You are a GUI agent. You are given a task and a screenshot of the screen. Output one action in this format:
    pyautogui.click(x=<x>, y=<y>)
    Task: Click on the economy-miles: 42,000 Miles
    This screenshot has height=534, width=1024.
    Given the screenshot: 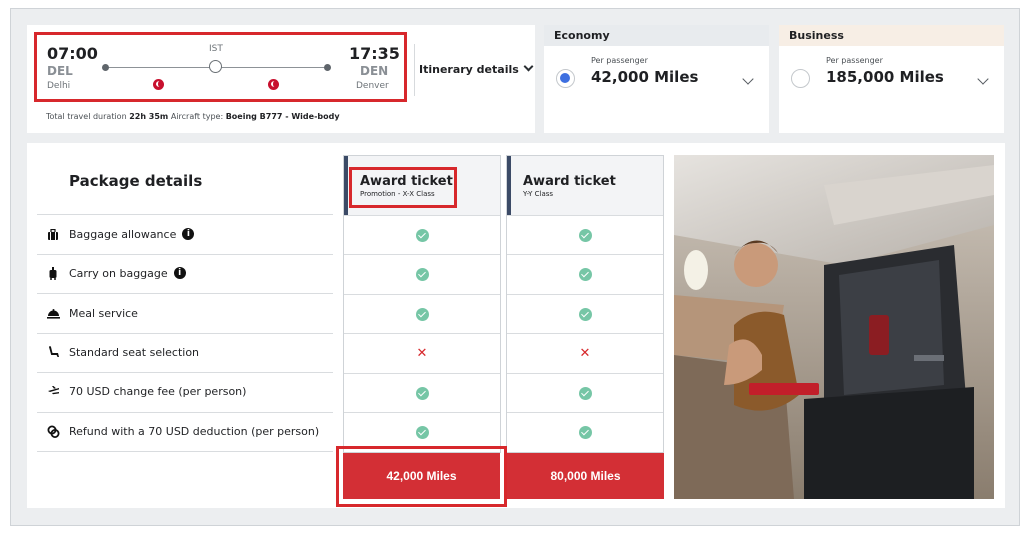 What is the action you would take?
    pyautogui.click(x=645, y=77)
    